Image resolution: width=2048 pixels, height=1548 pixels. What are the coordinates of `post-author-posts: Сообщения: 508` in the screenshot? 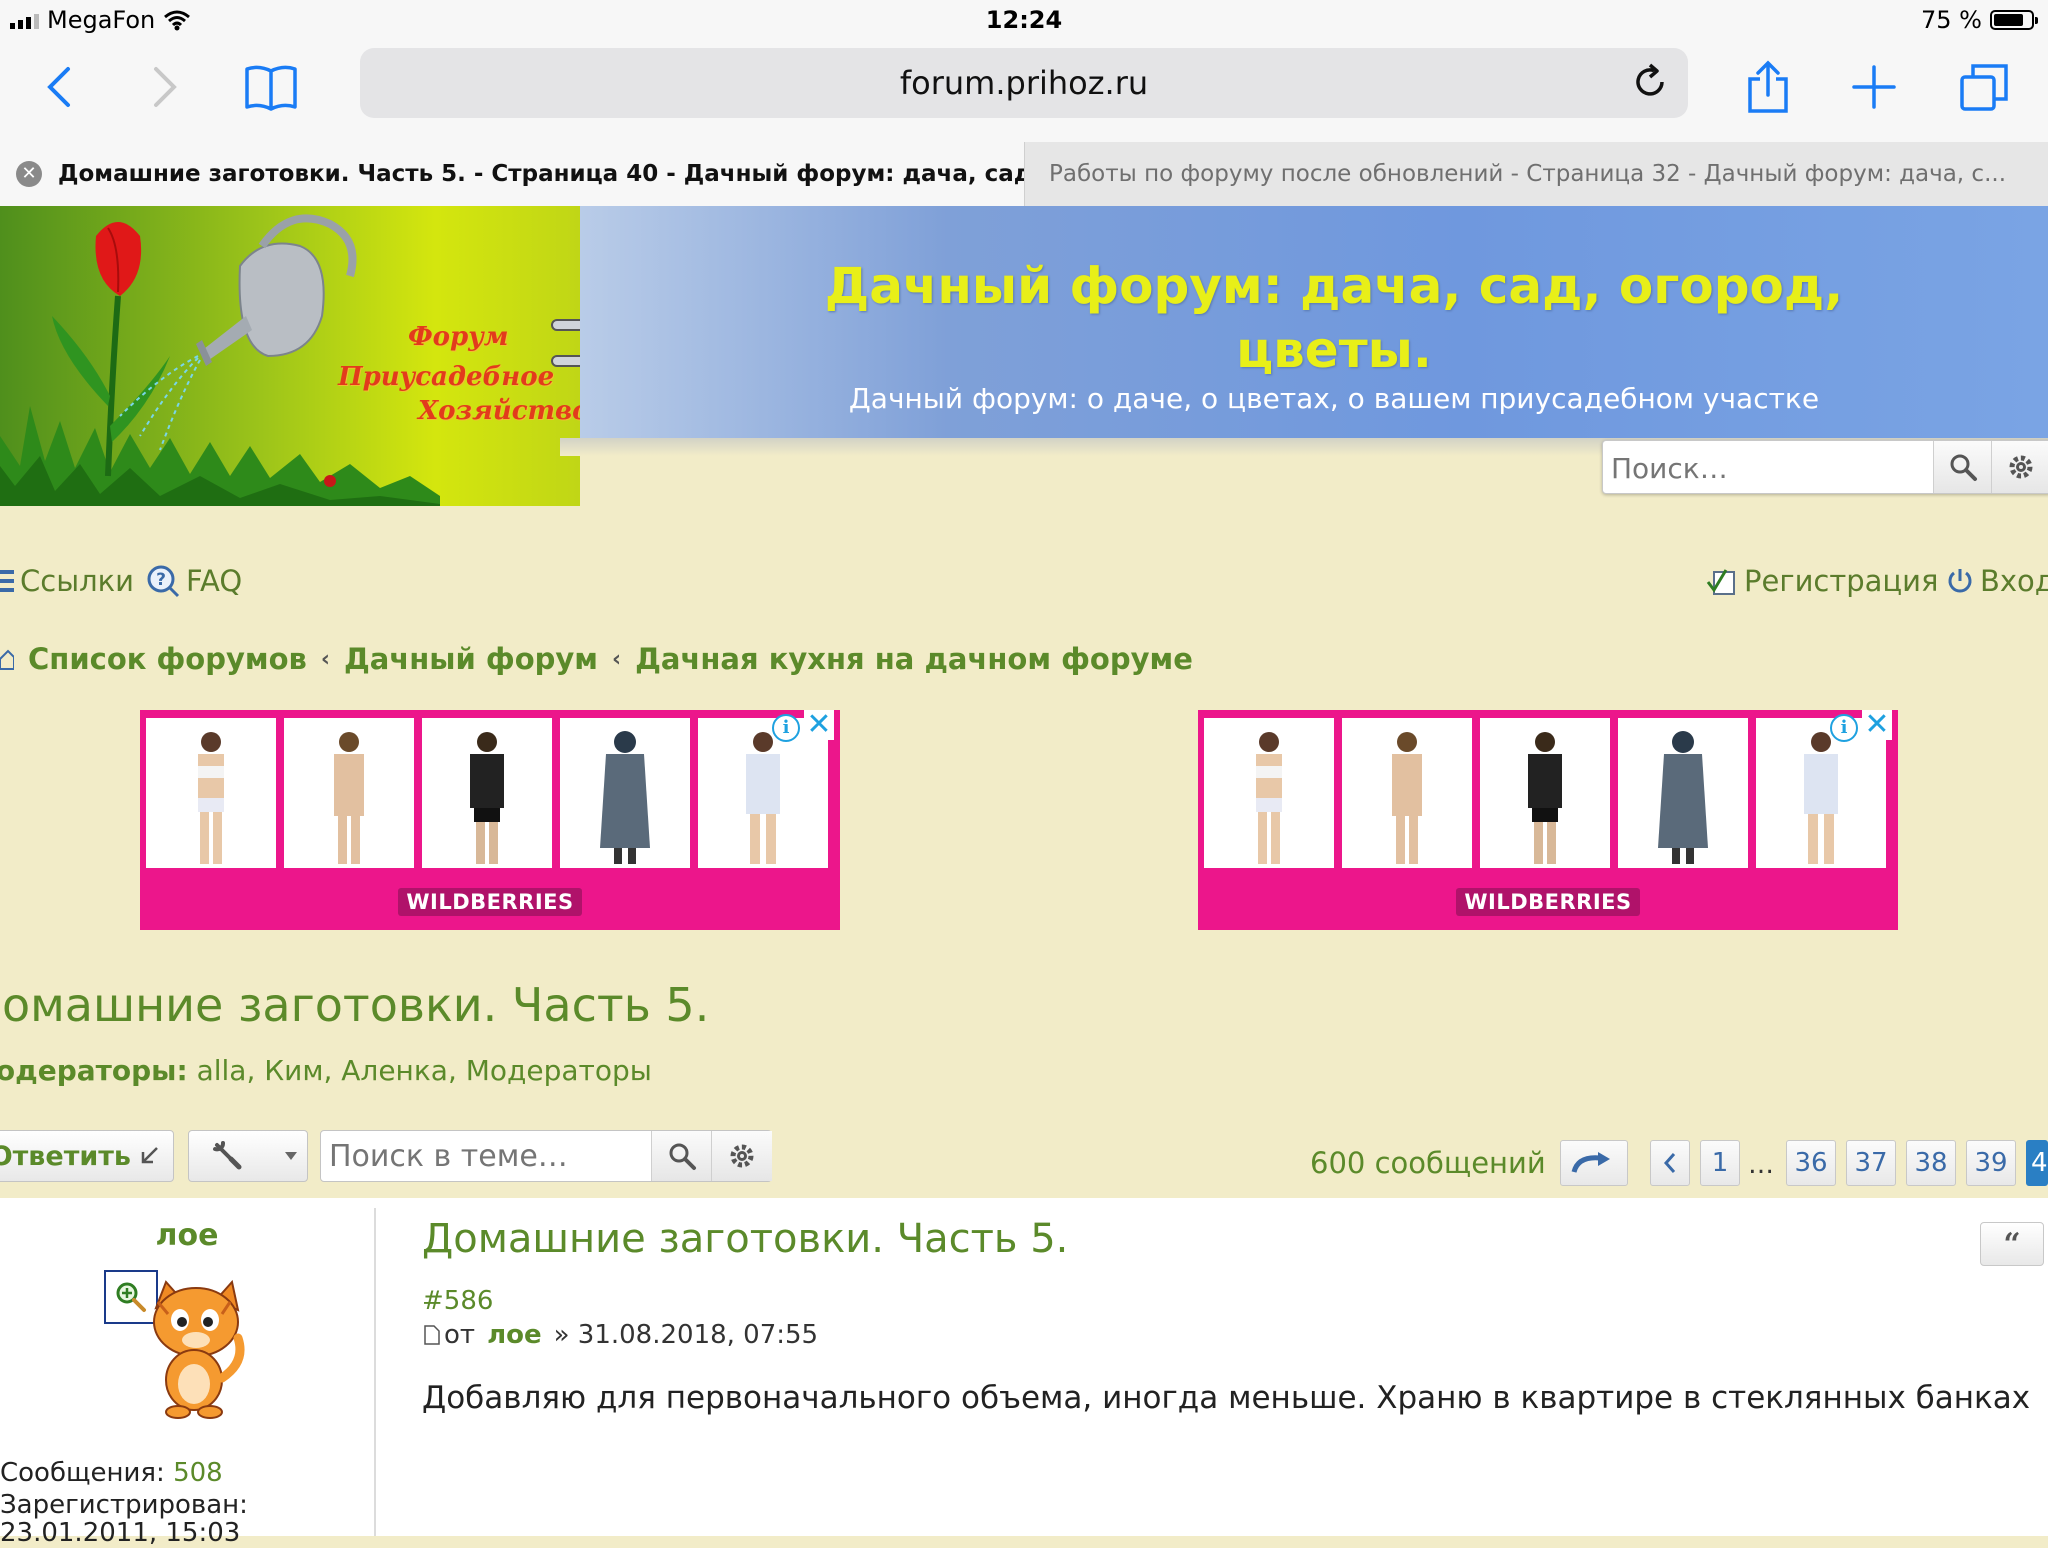 It's located at (111, 1473).